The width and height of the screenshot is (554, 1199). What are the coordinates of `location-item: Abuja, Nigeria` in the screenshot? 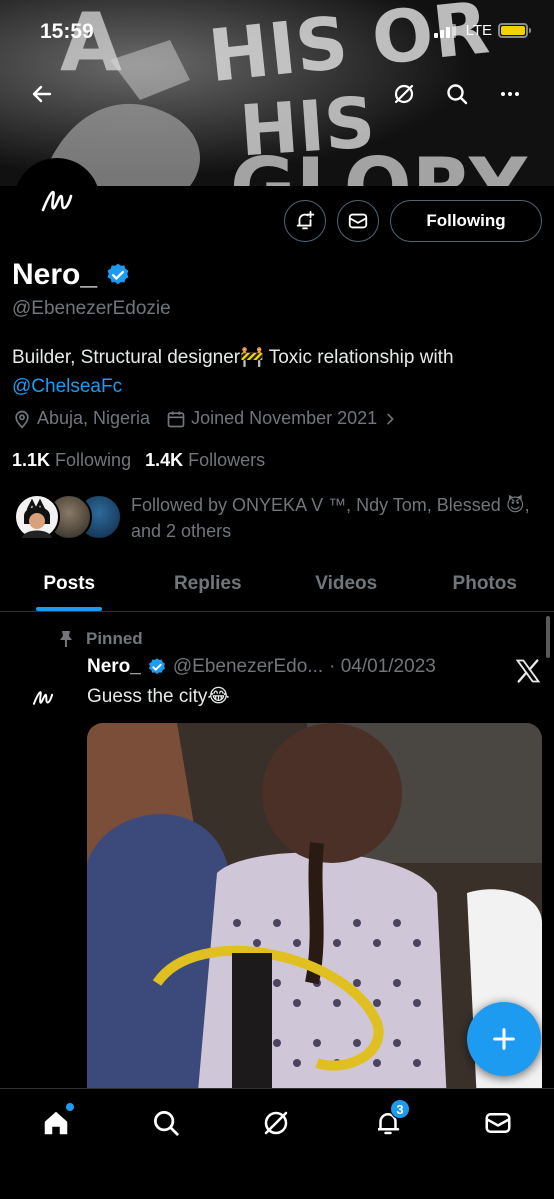 It's located at (81, 418).